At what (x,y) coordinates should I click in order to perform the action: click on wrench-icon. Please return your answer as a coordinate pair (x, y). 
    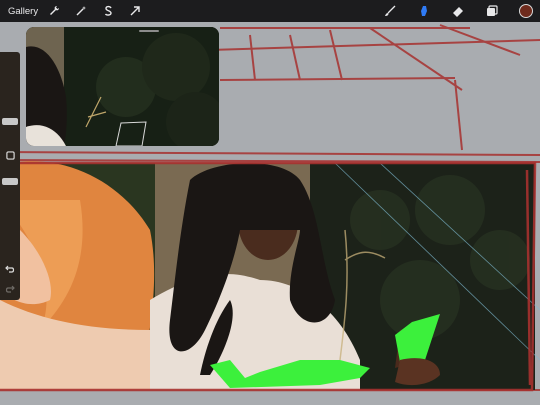
    Looking at the image, I should click on (55, 10).